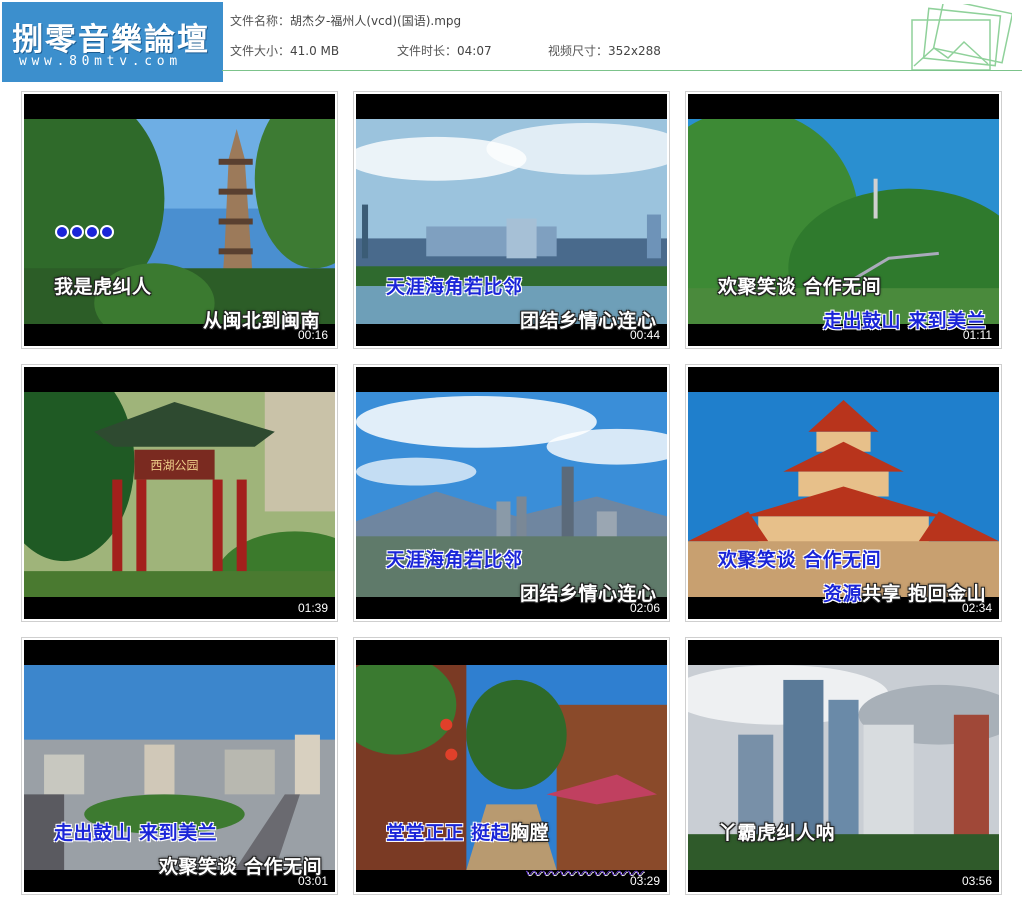  I want to click on timestamp: 01:39, so click(312, 608).